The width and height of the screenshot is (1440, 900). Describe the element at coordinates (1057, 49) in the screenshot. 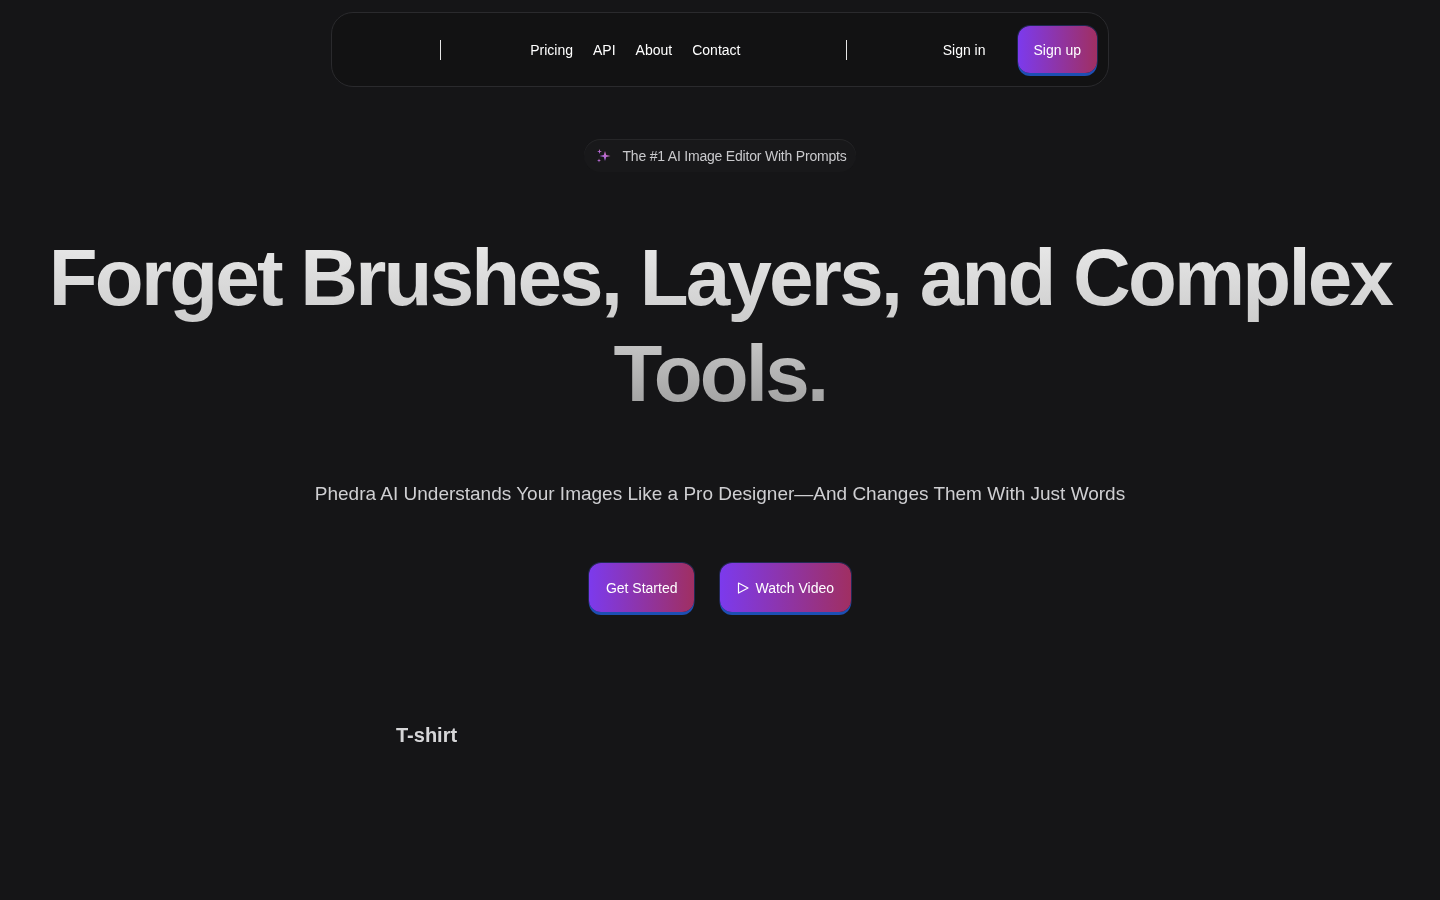

I see `sign-up-button: Sign up` at that location.